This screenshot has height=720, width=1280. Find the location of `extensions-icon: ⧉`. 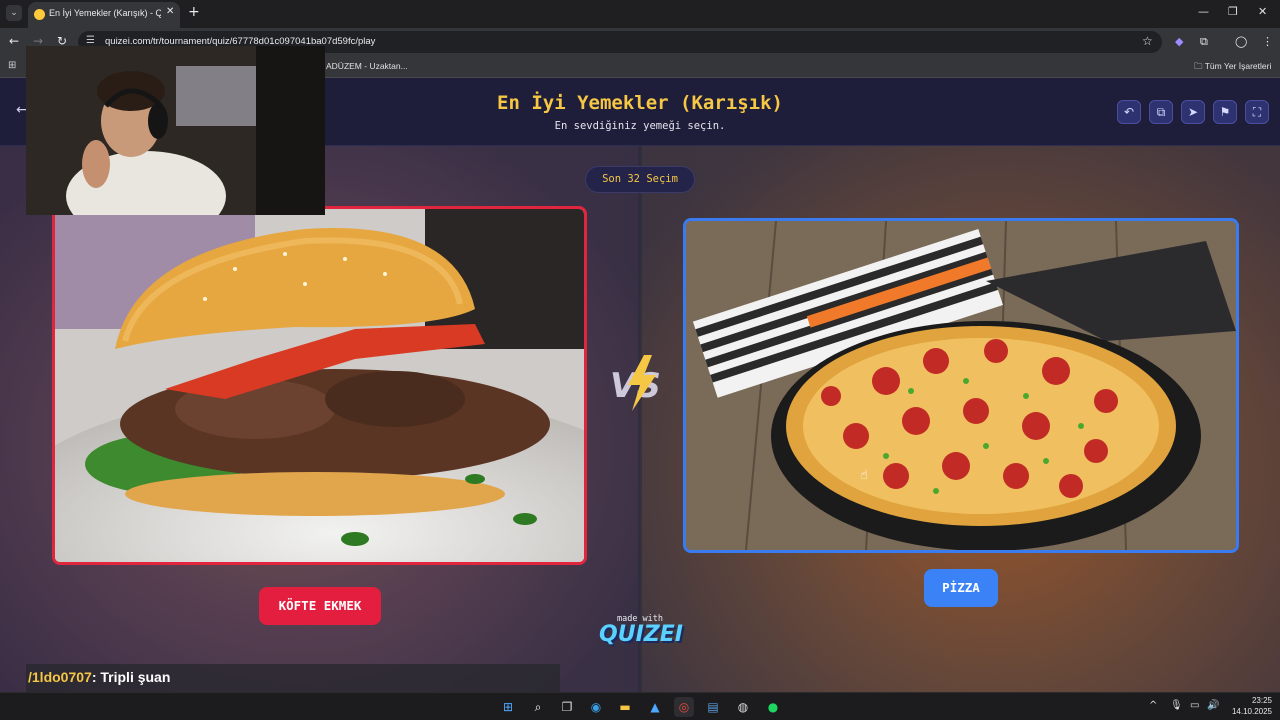

extensions-icon: ⧉ is located at coordinates (1204, 42).